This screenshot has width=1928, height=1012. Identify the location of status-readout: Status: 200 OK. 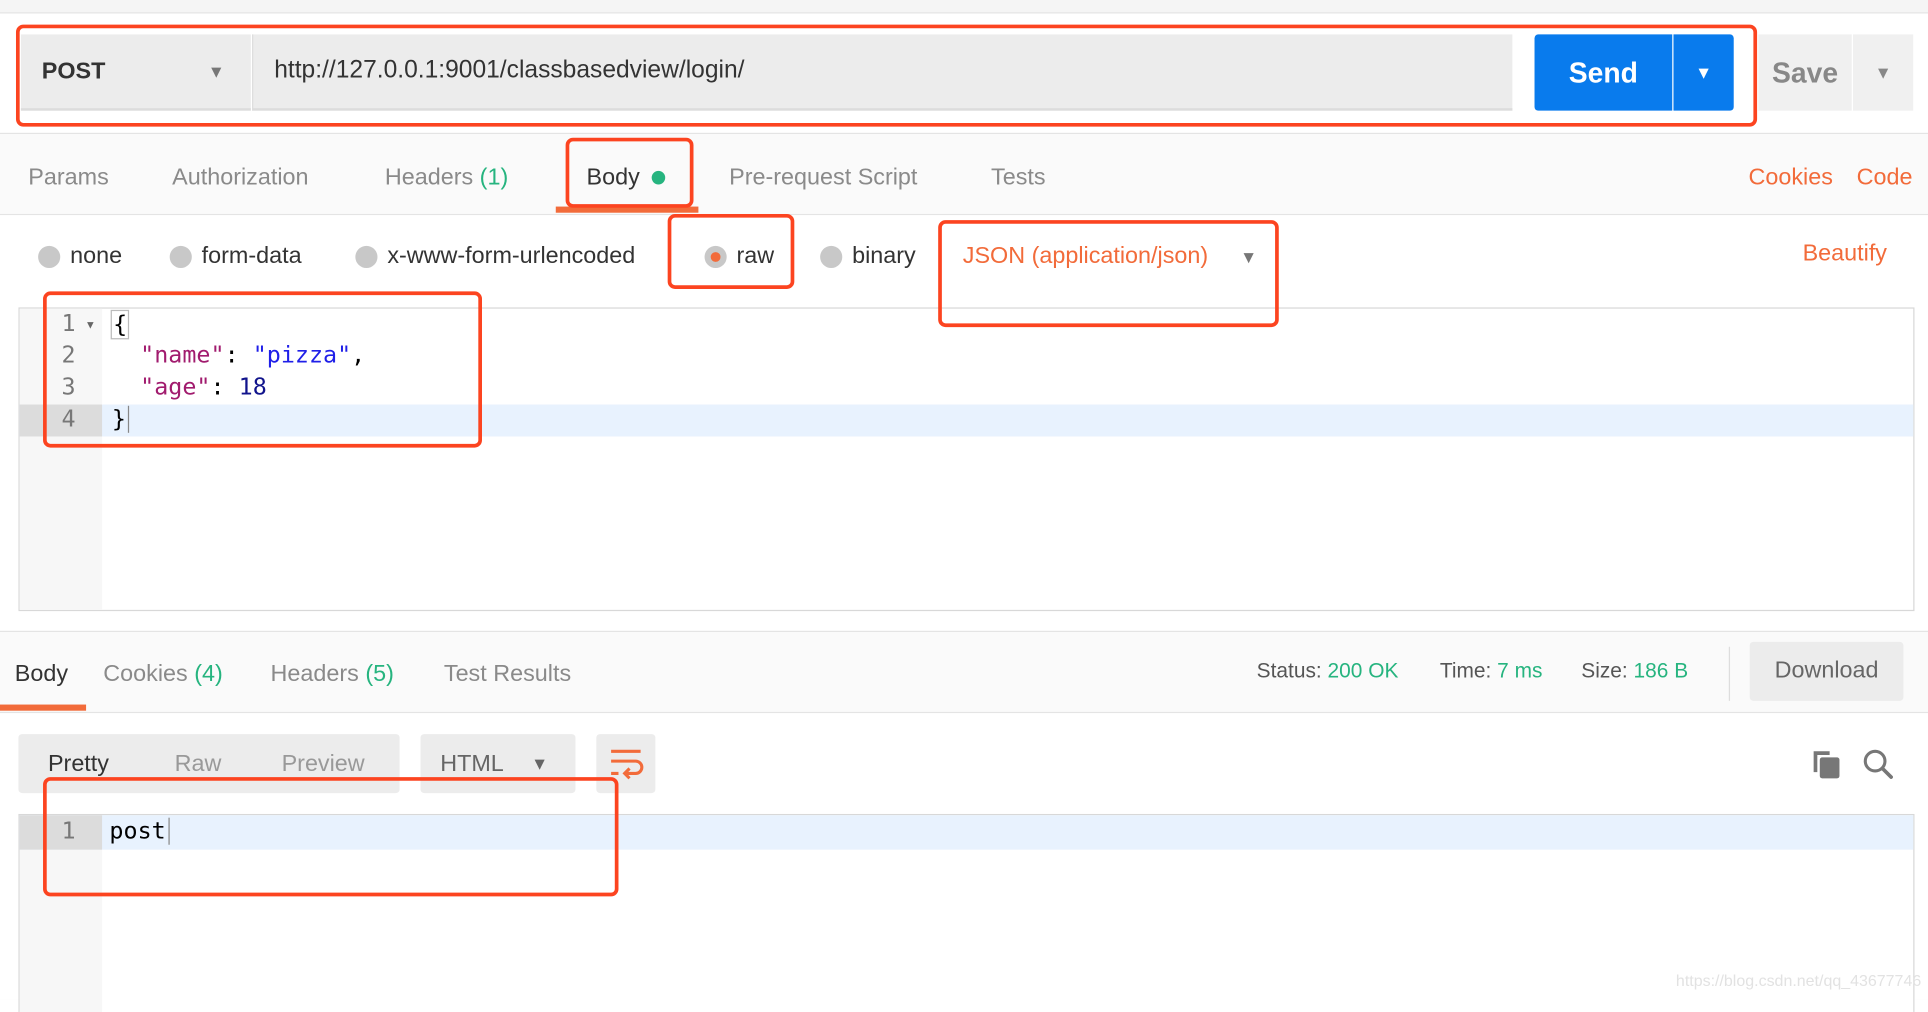
(1327, 671).